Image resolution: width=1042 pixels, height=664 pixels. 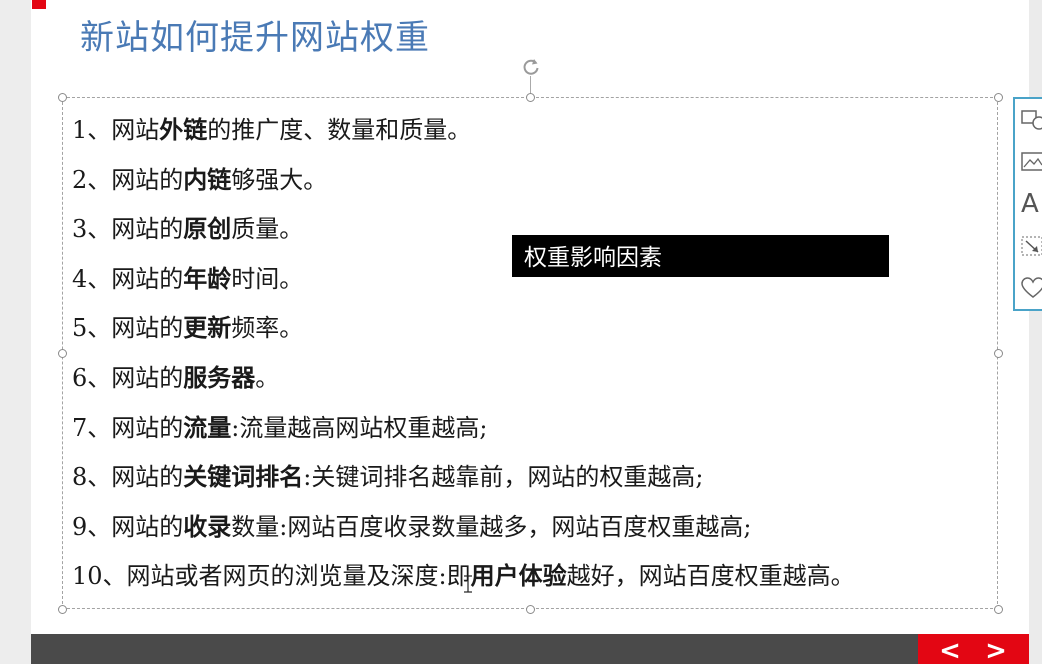 I want to click on list-item: 5、网站的更新频率。, so click(x=463, y=335).